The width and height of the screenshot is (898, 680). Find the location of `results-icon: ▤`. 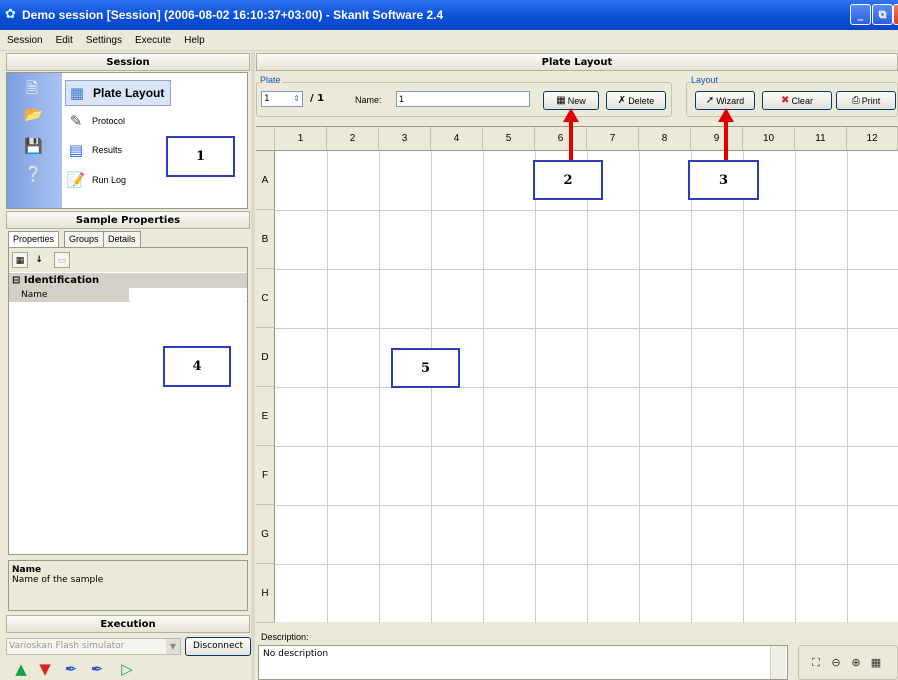

results-icon: ▤ is located at coordinates (76, 150).